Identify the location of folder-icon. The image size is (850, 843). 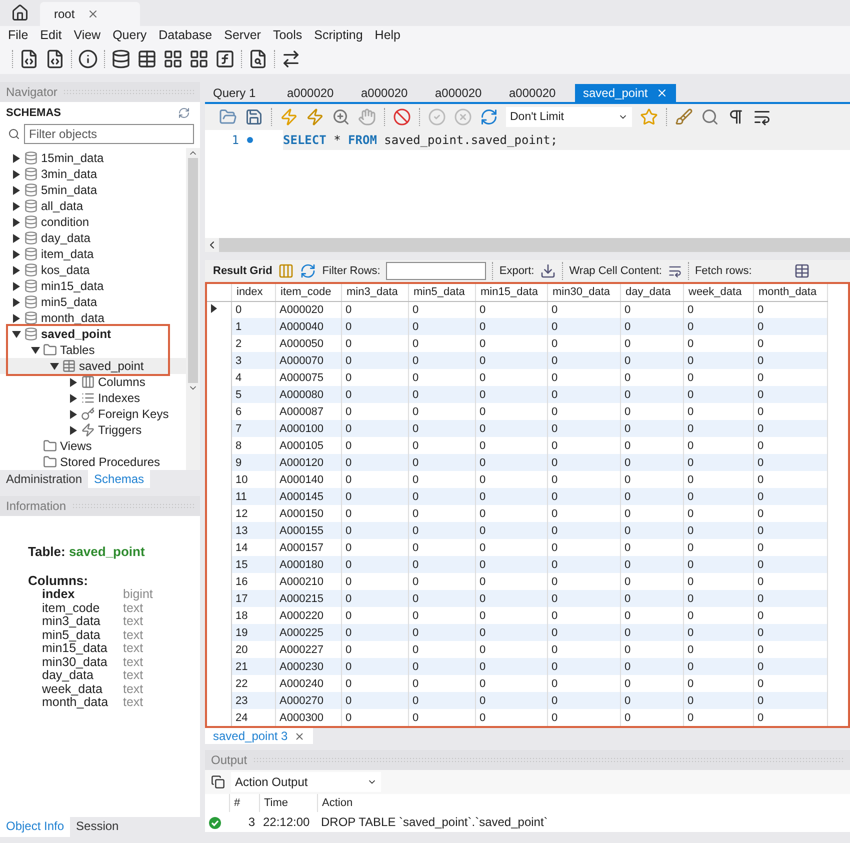
(228, 117).